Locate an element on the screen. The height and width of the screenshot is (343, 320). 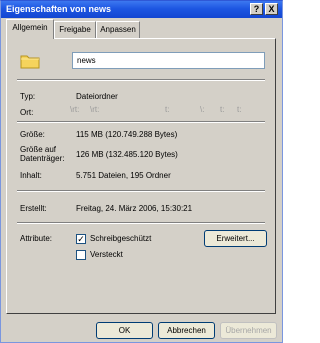
disk-size-value: 126 MB (132.485.120 Bytes) is located at coordinates (127, 154).